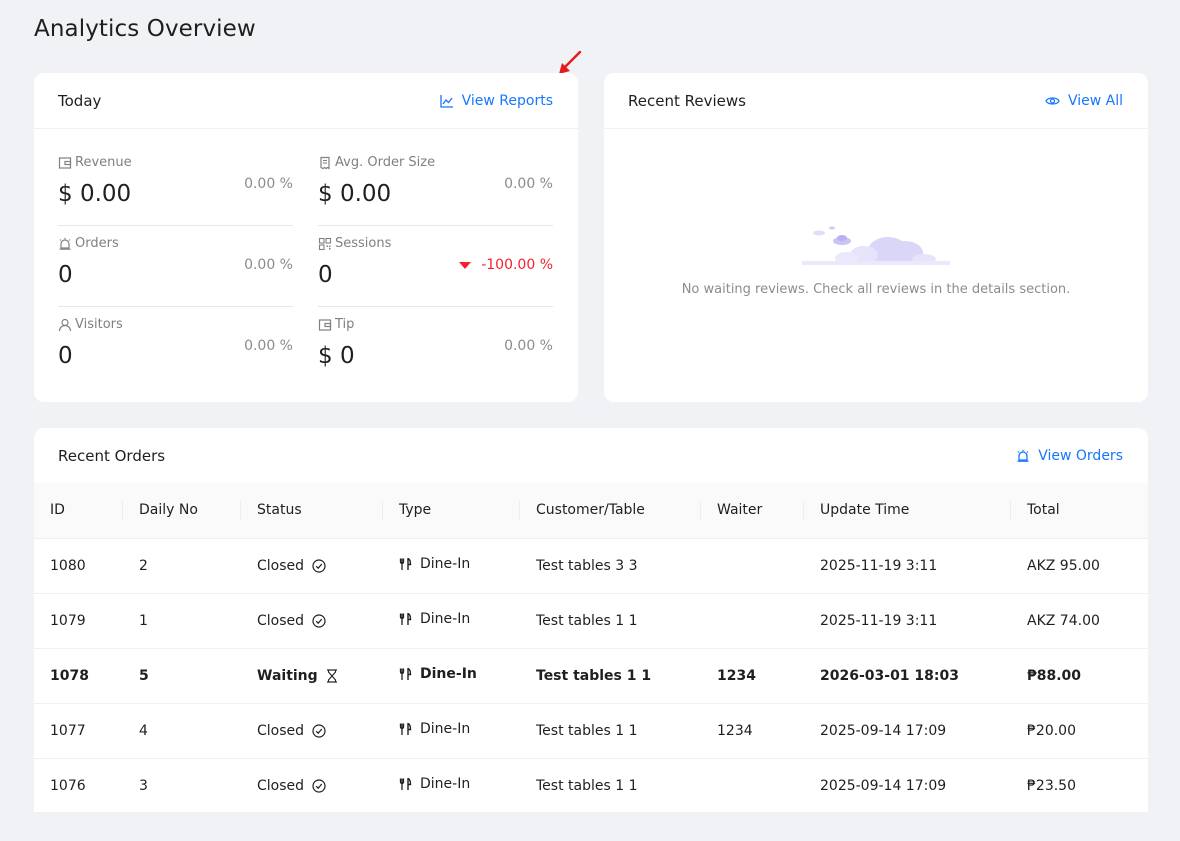 Image resolution: width=1180 pixels, height=841 pixels. I want to click on qrcode-icon, so click(325, 243).